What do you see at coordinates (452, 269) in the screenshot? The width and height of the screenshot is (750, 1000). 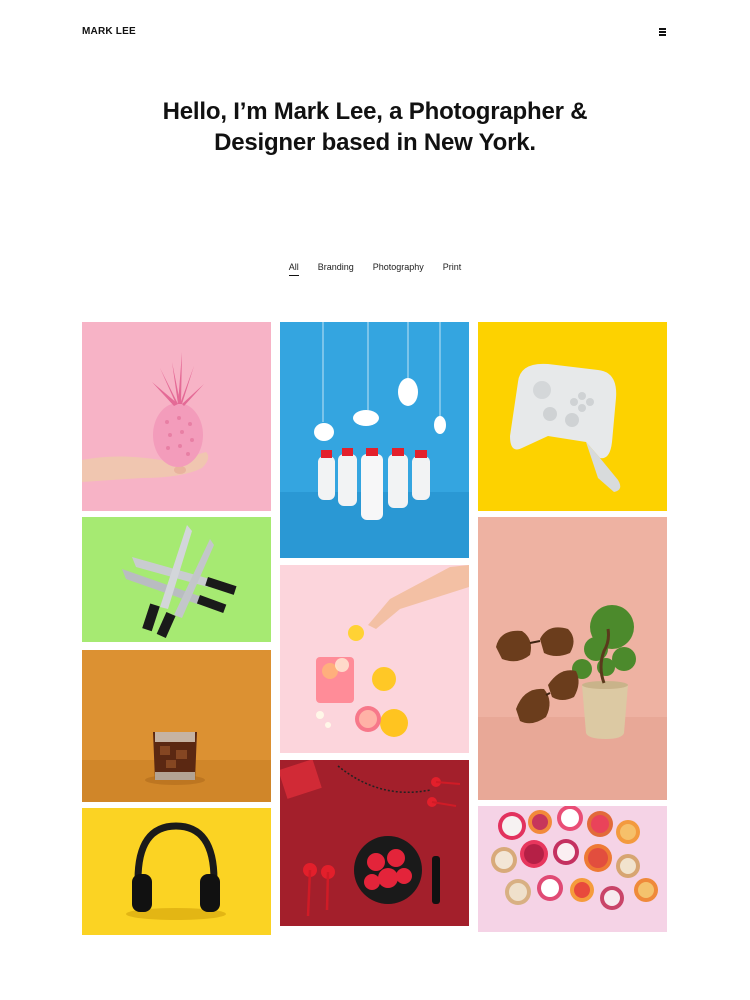 I see `filter-print: Print` at bounding box center [452, 269].